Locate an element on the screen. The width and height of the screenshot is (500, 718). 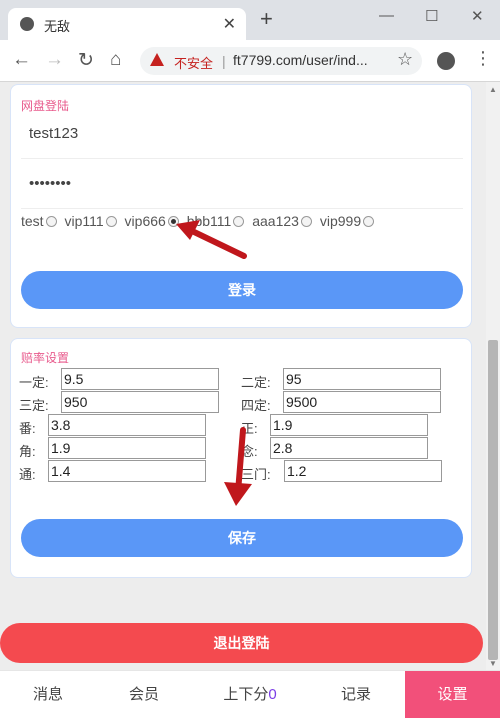
jiao-label: 角: is located at coordinates (27, 451).